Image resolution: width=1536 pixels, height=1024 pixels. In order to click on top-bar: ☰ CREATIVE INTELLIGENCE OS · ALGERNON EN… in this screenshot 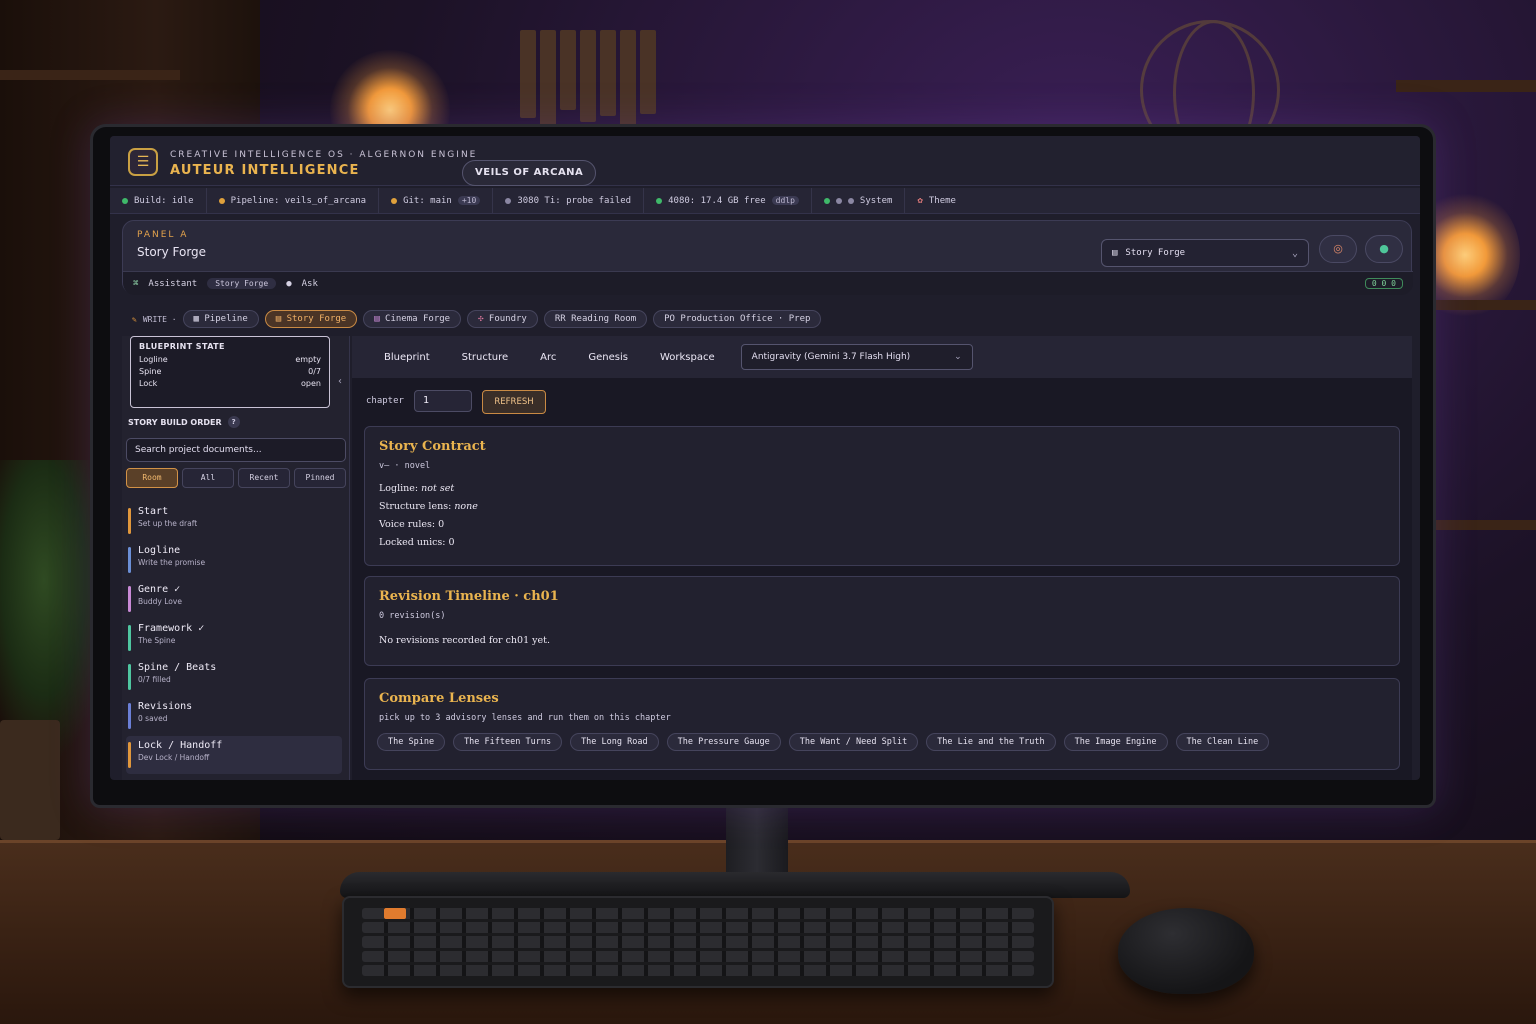, I will do `click(765, 161)`.